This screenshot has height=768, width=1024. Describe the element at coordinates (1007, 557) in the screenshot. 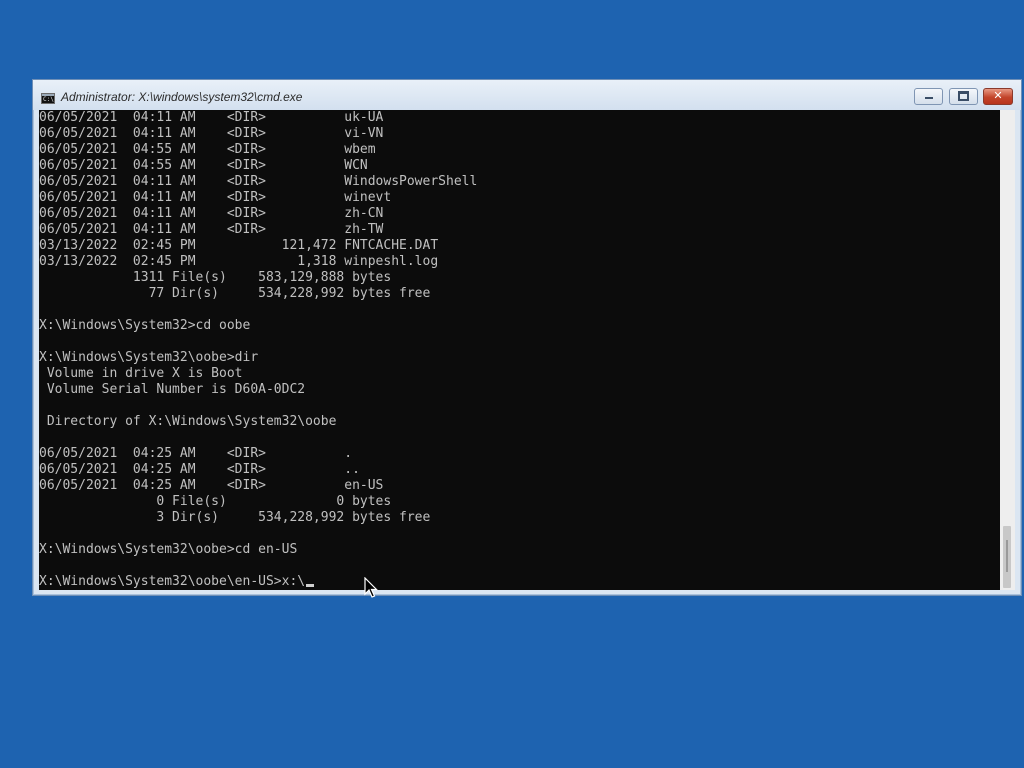

I see `scrollbar-thumb` at that location.